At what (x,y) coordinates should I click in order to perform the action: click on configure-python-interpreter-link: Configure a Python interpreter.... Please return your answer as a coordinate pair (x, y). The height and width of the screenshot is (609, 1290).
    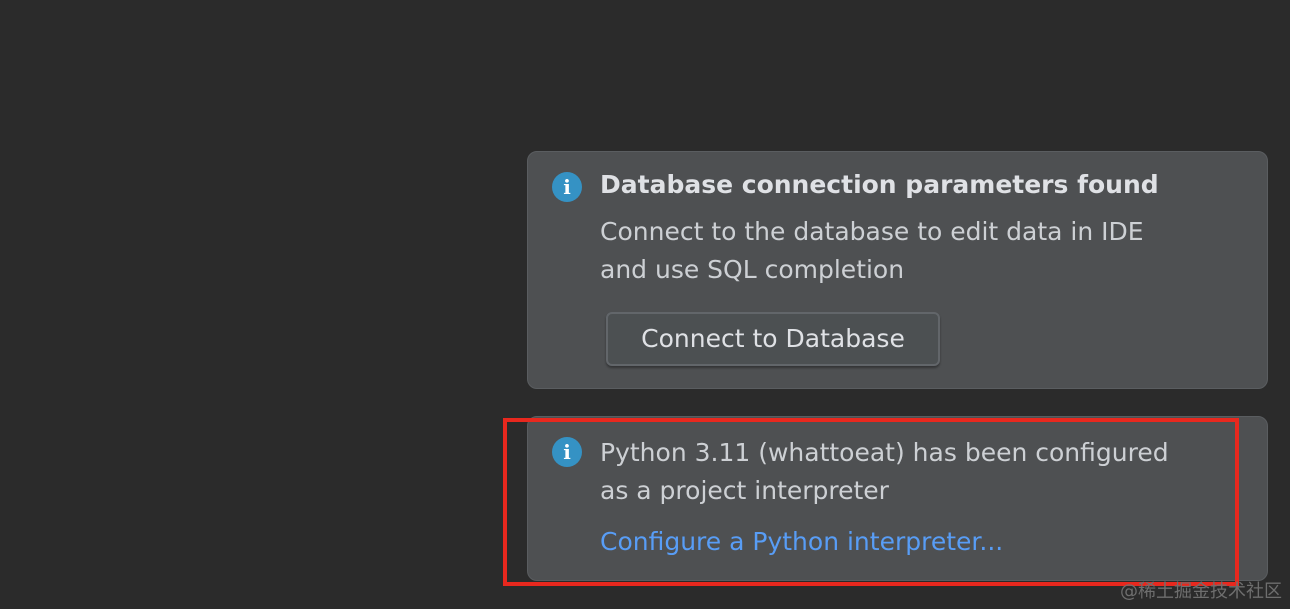
    Looking at the image, I should click on (801, 541).